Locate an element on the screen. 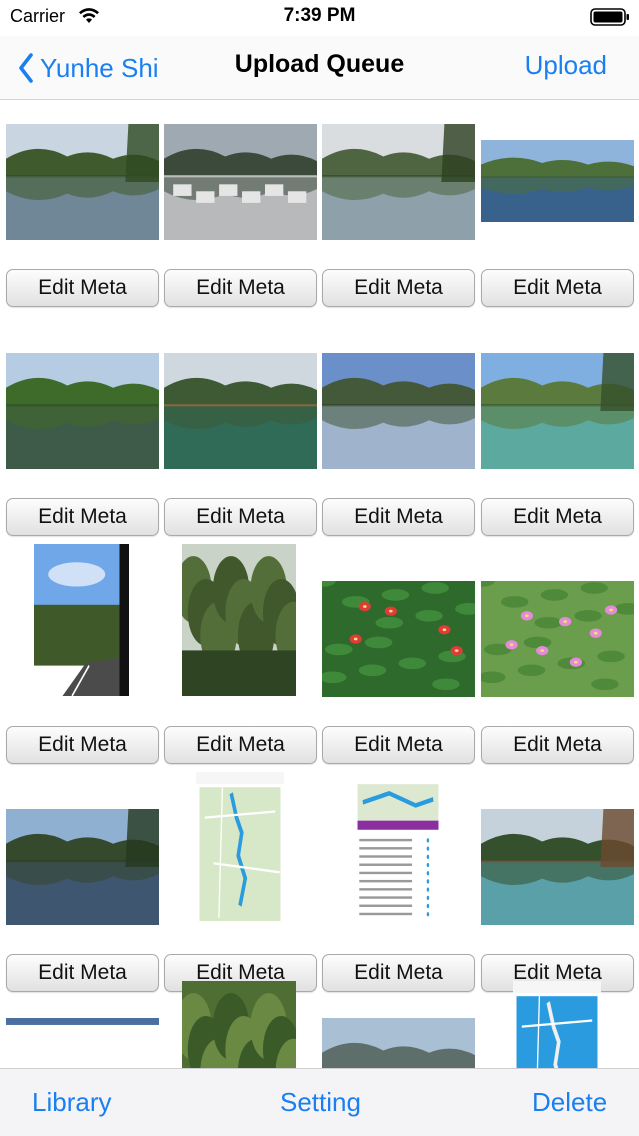  upload-button: Upload is located at coordinates (566, 65).